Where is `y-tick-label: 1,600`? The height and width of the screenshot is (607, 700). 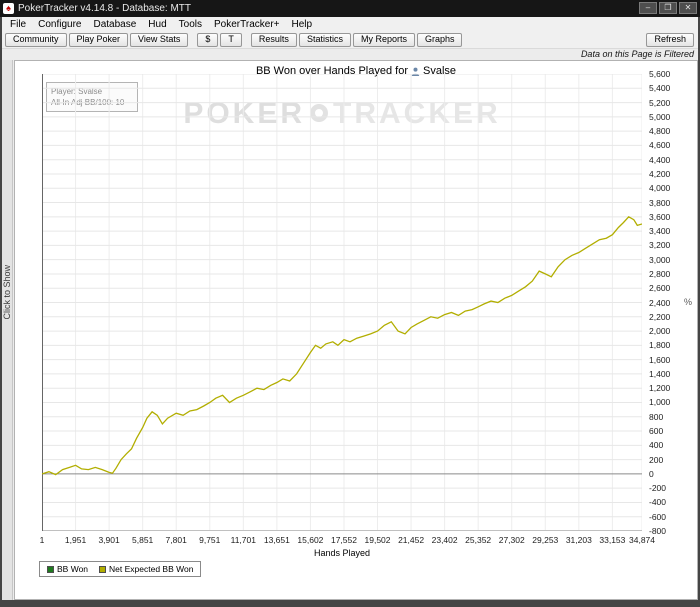 y-tick-label: 1,600 is located at coordinates (660, 359).